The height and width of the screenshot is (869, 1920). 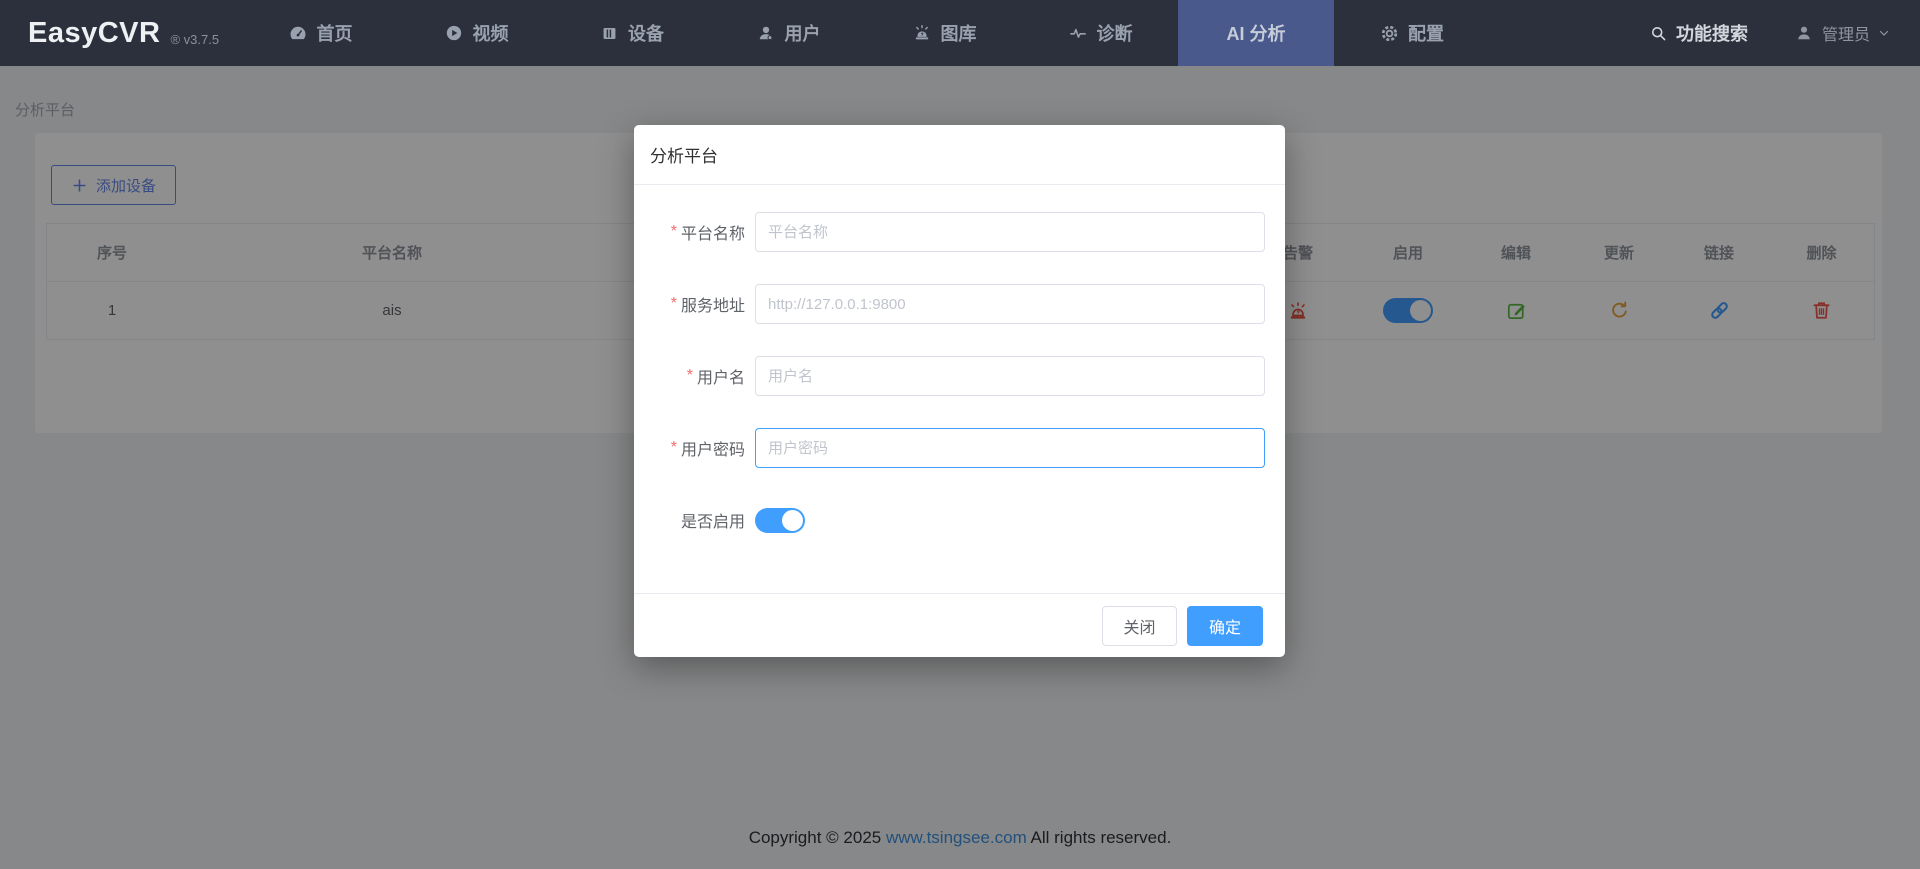 I want to click on dialog-footer: 关闭 确定, so click(x=959, y=625).